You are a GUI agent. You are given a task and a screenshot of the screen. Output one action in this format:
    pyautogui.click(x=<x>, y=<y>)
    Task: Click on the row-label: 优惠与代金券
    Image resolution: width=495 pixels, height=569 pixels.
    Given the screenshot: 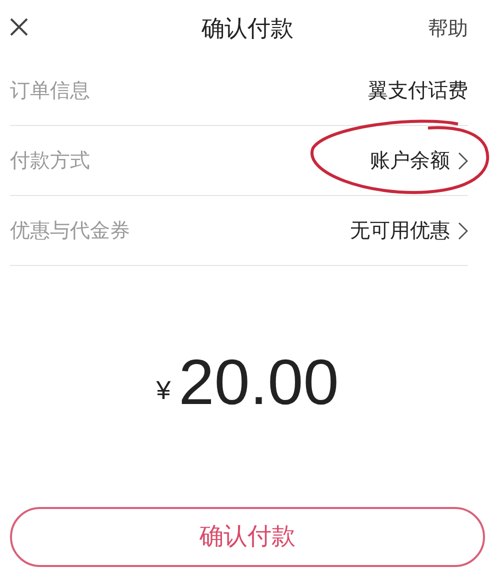 What is the action you would take?
    pyautogui.click(x=70, y=231)
    